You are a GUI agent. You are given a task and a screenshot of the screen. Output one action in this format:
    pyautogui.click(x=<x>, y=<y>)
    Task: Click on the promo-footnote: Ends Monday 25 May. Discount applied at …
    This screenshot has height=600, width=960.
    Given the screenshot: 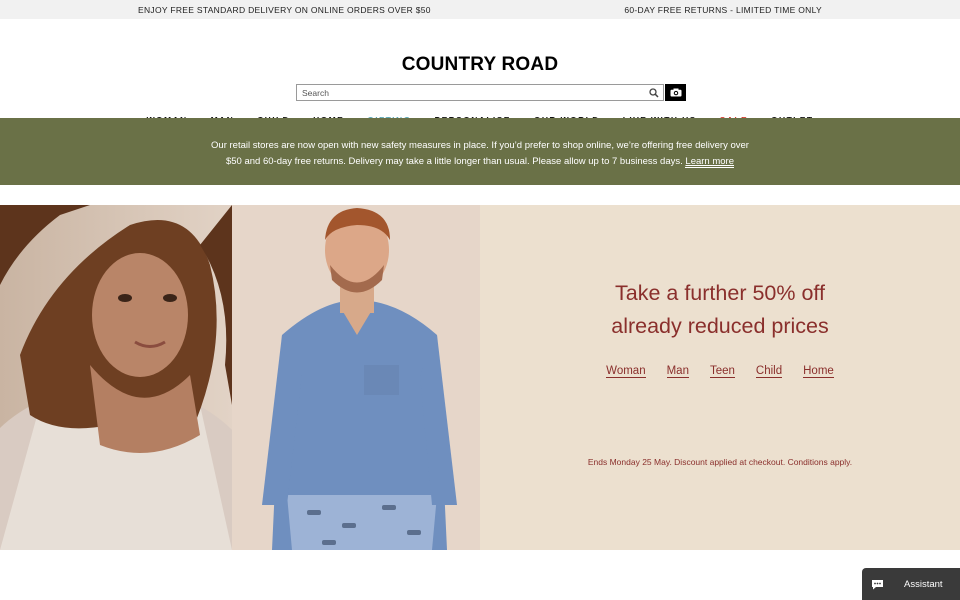 What is the action you would take?
    pyautogui.click(x=720, y=462)
    